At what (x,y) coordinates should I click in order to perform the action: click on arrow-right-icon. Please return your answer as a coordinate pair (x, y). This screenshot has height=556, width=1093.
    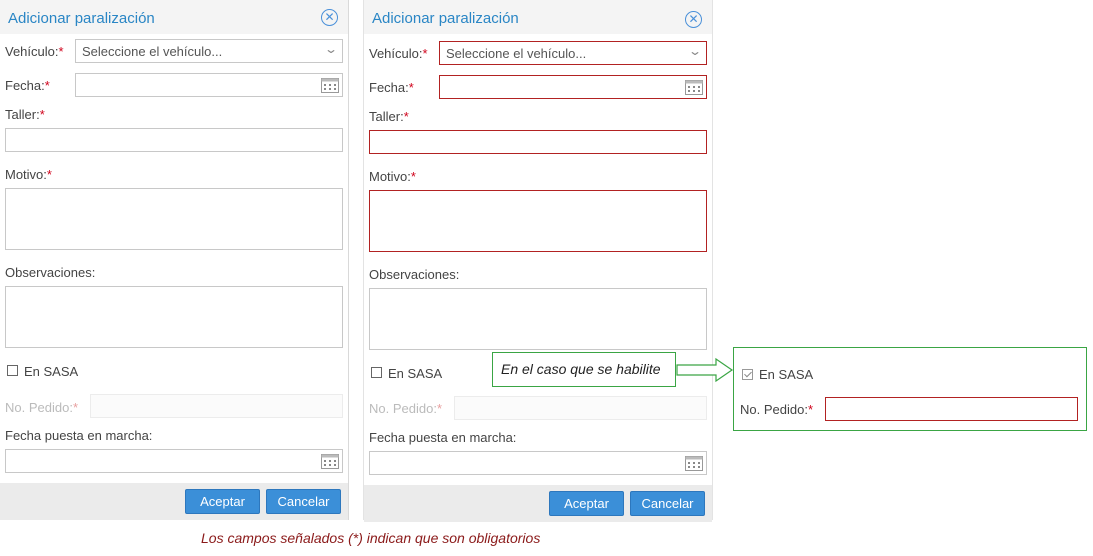
    Looking at the image, I should click on (705, 370).